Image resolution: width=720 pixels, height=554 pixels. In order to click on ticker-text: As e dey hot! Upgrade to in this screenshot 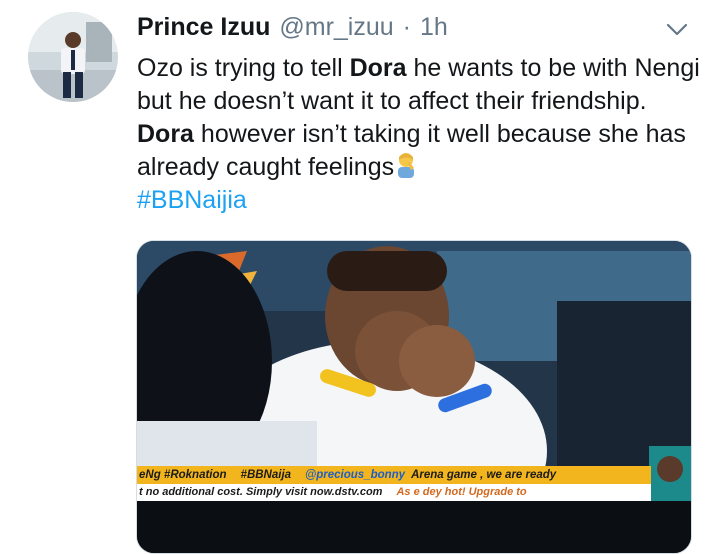, I will do `click(461, 492)`.